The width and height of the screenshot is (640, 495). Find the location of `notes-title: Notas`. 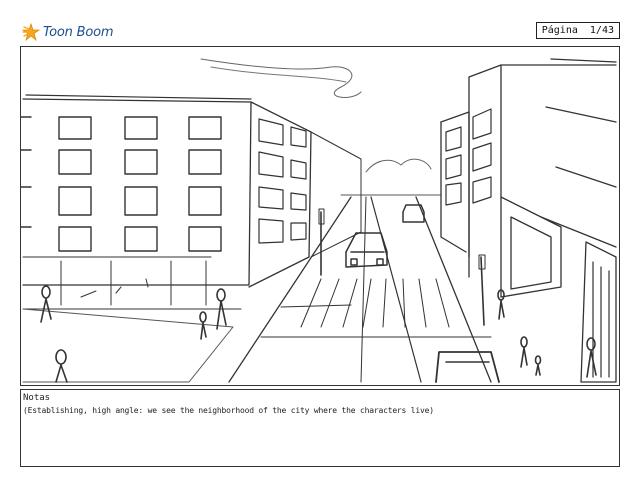

notes-title: Notas is located at coordinates (37, 398).